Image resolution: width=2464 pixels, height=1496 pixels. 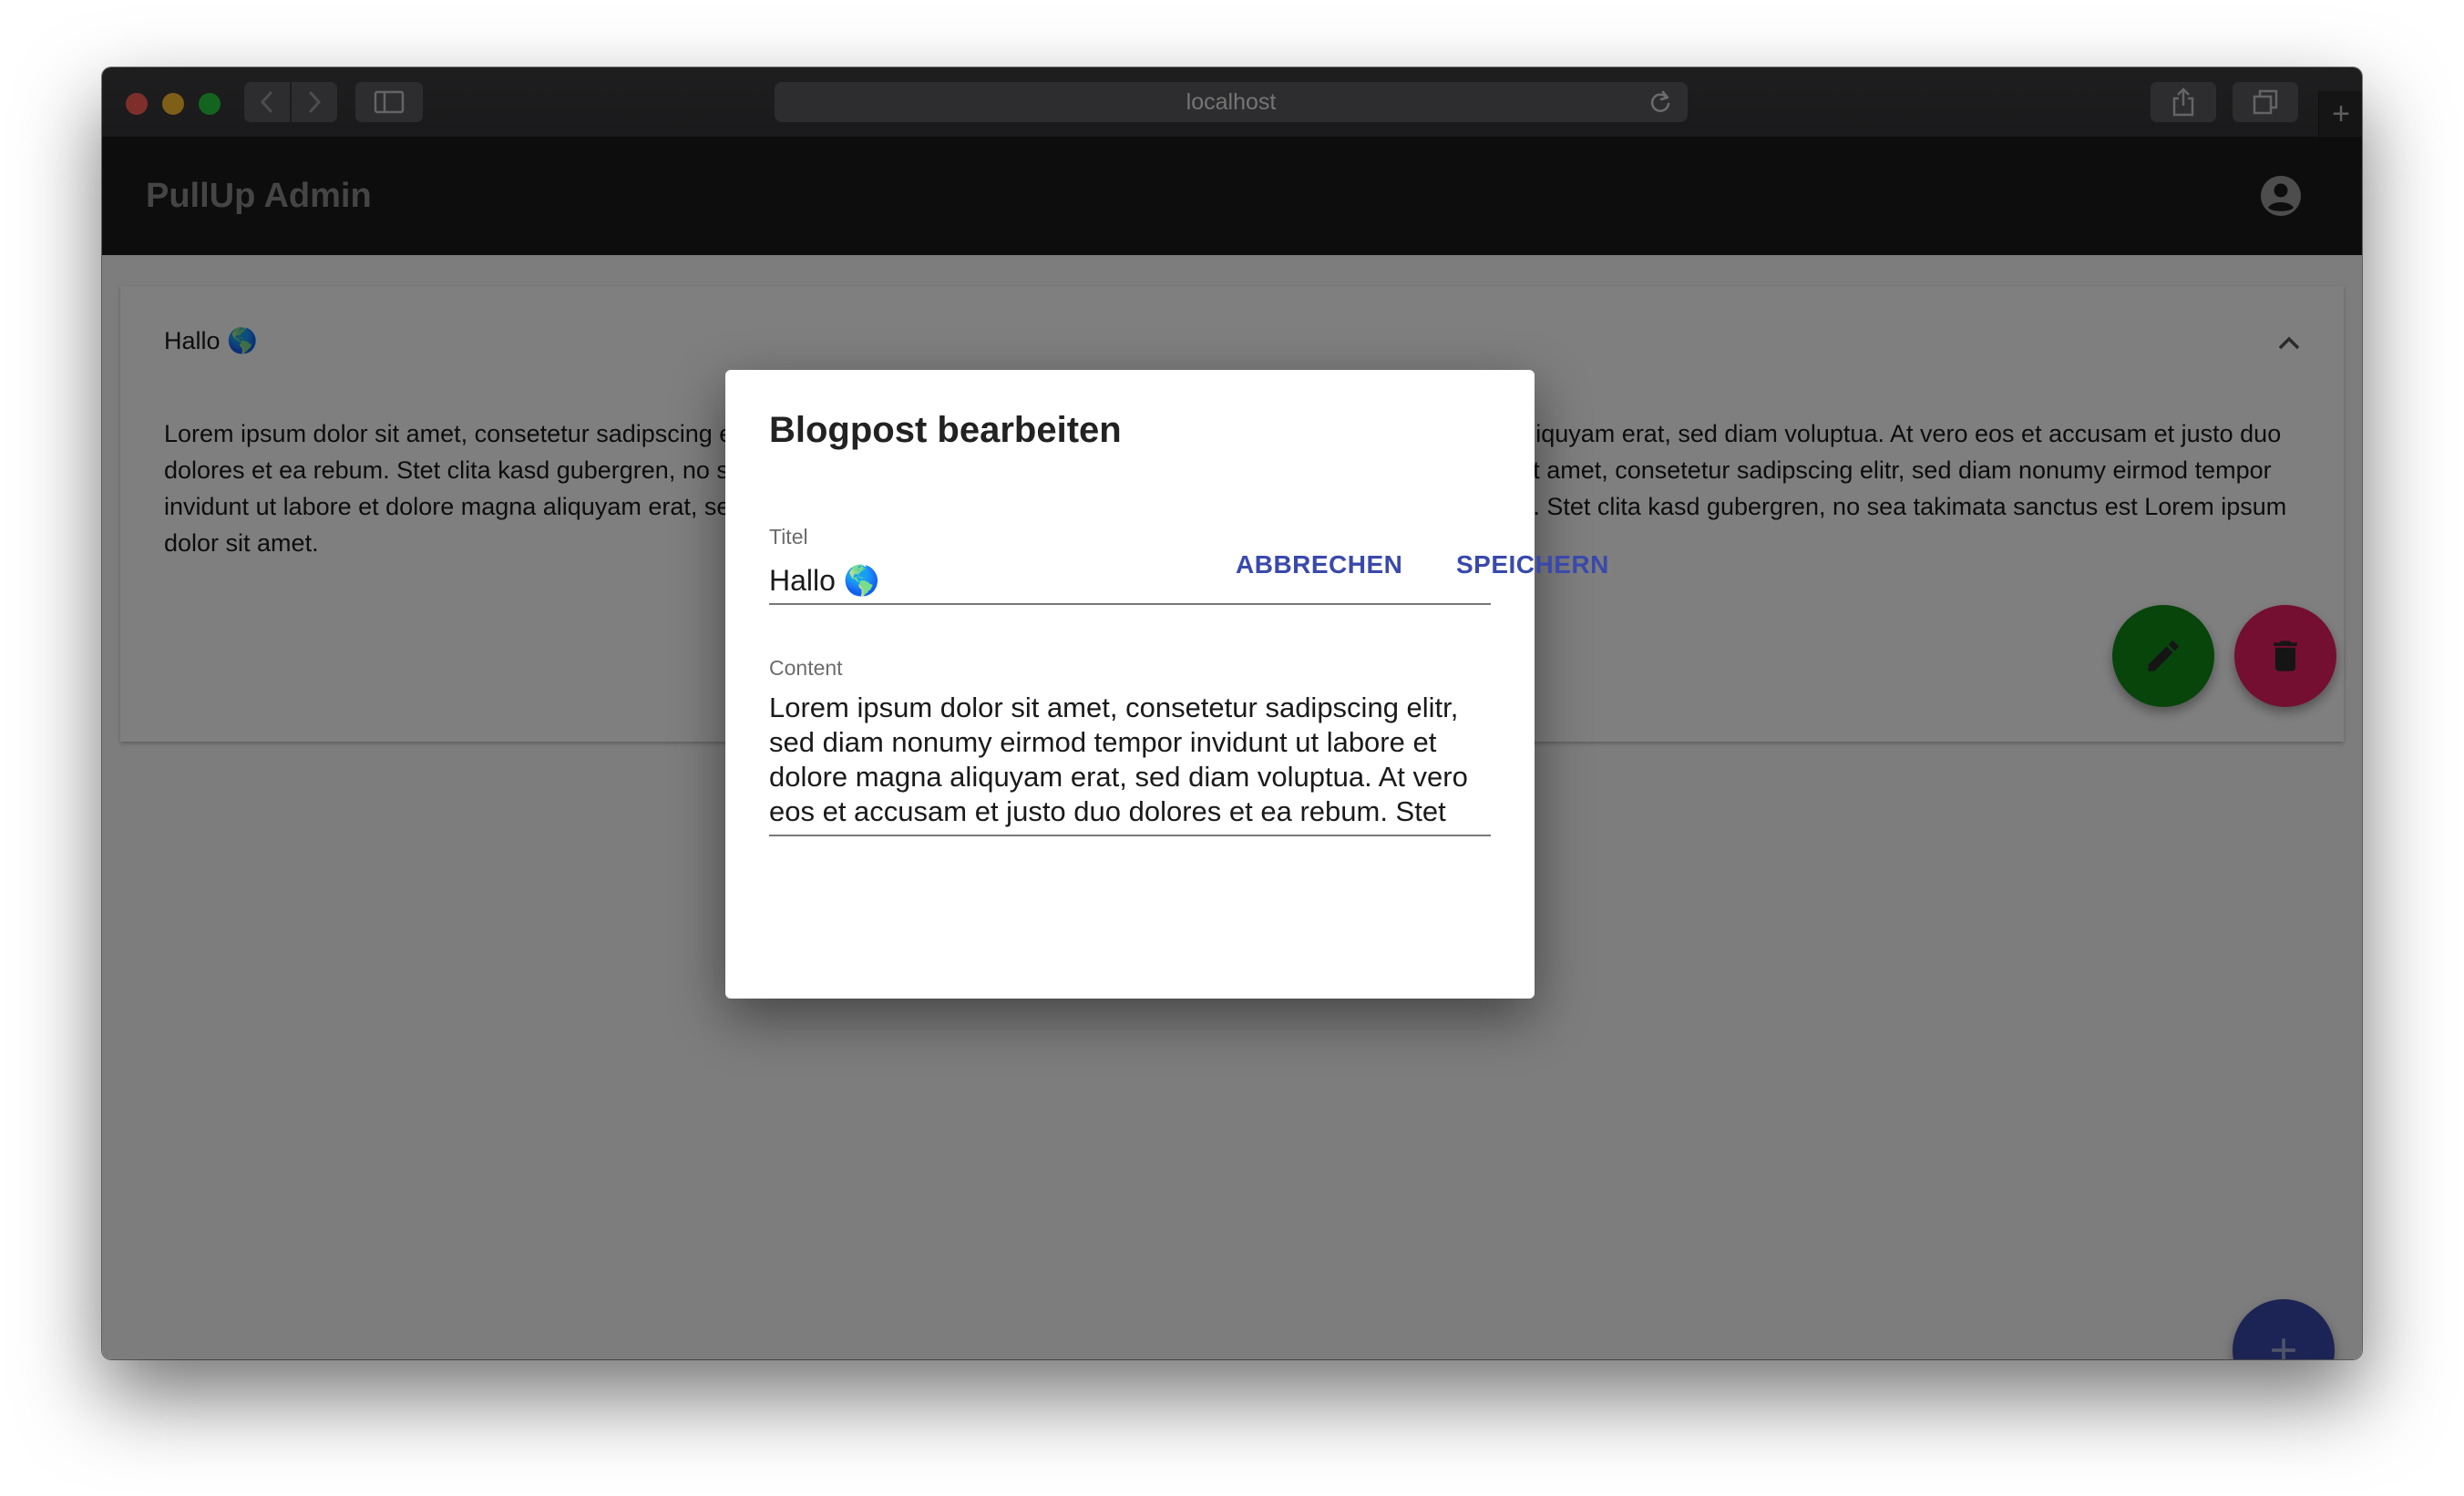 What do you see at coordinates (1319, 564) in the screenshot?
I see `cancel-button: ABBRECHEN` at bounding box center [1319, 564].